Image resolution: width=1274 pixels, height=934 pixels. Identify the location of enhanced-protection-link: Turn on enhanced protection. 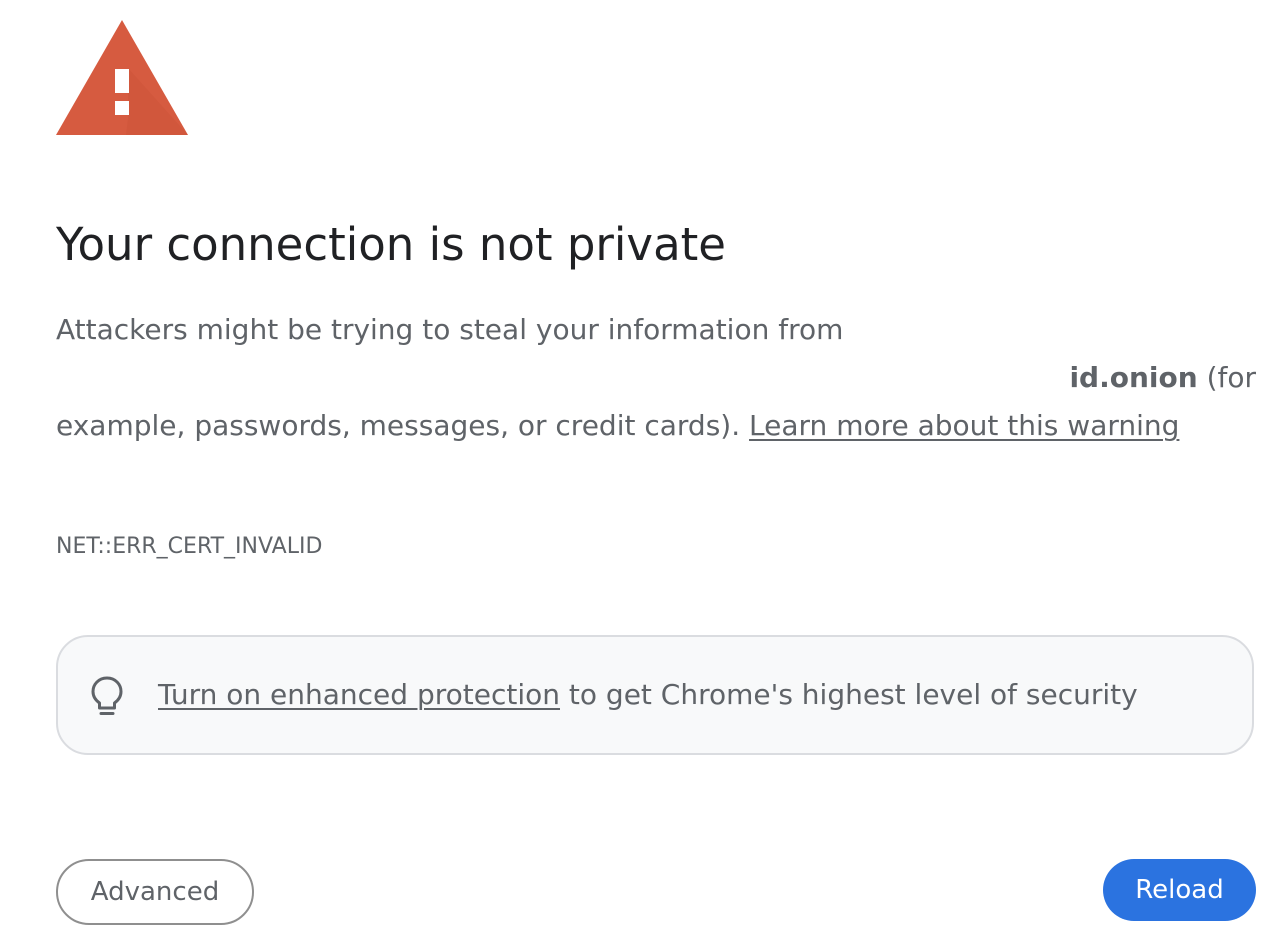
(359, 694).